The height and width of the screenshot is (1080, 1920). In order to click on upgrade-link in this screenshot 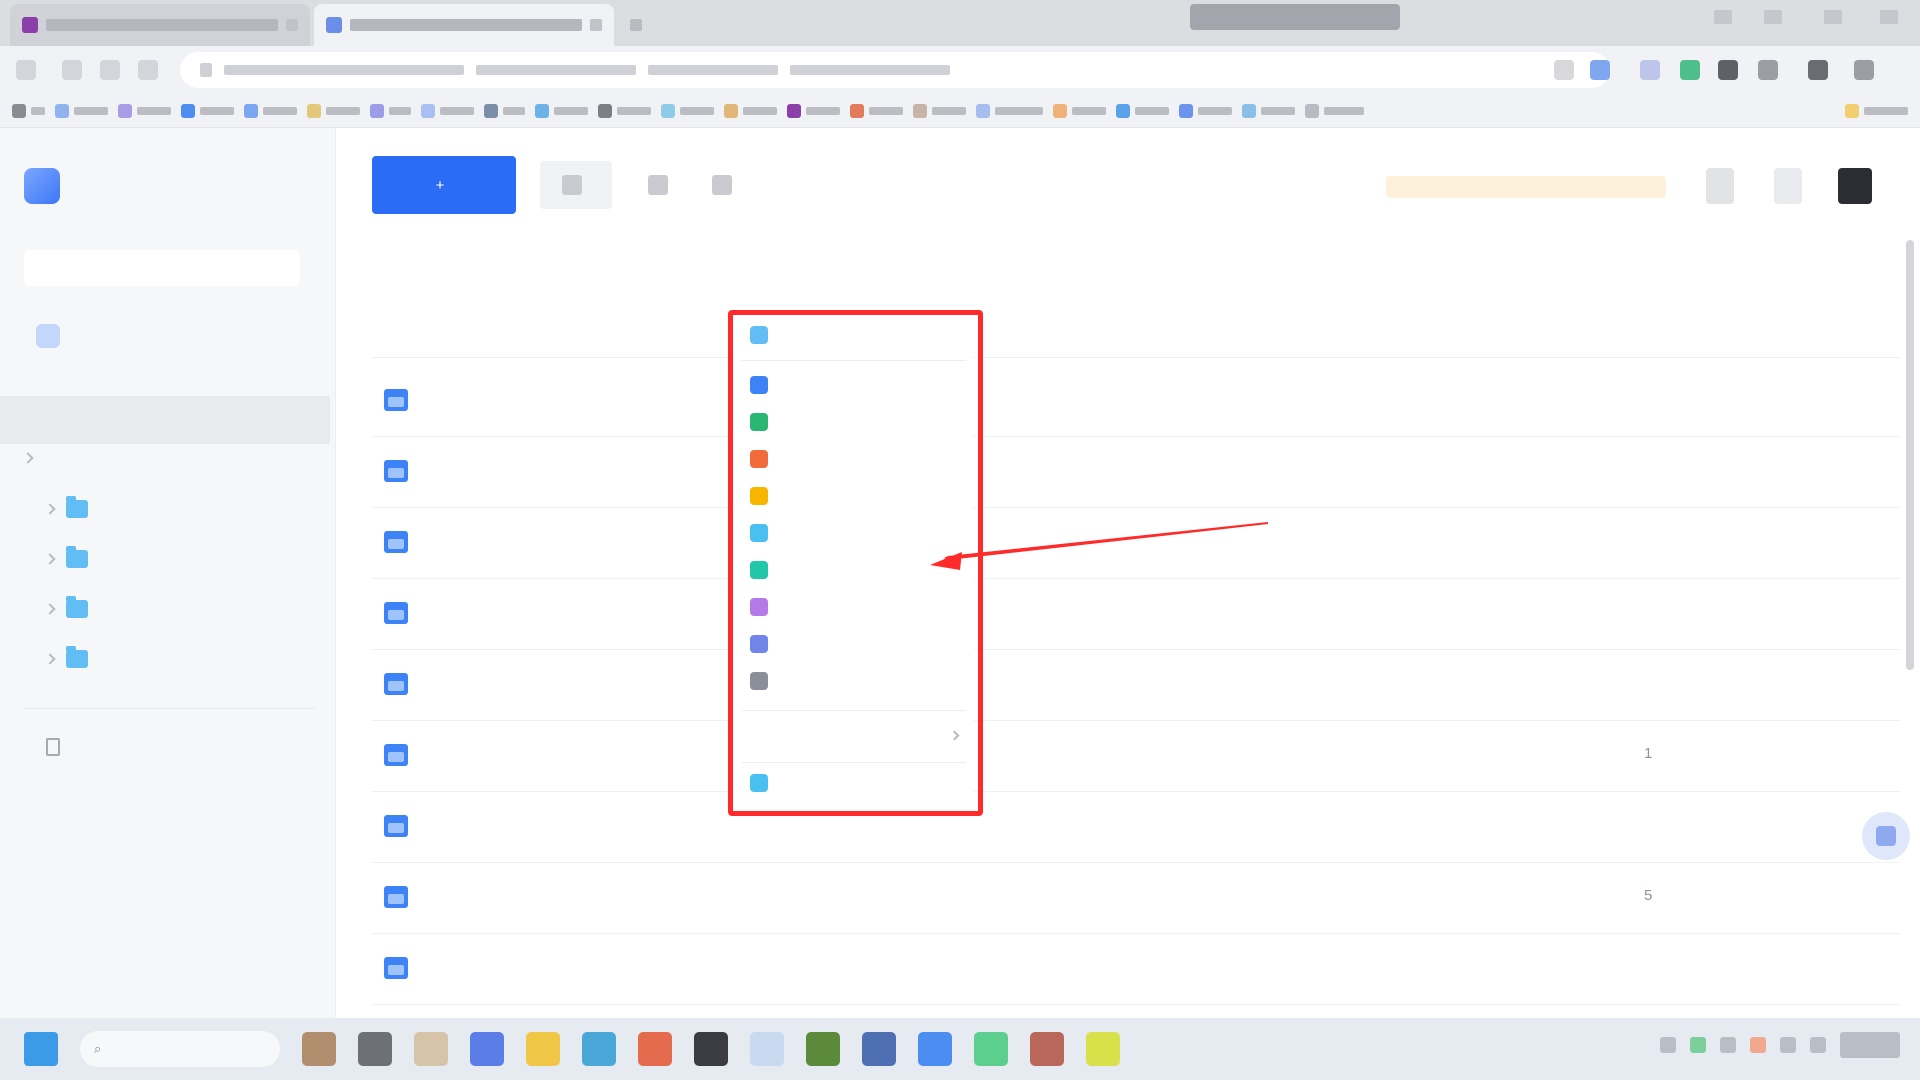, I will do `click(53, 336)`.